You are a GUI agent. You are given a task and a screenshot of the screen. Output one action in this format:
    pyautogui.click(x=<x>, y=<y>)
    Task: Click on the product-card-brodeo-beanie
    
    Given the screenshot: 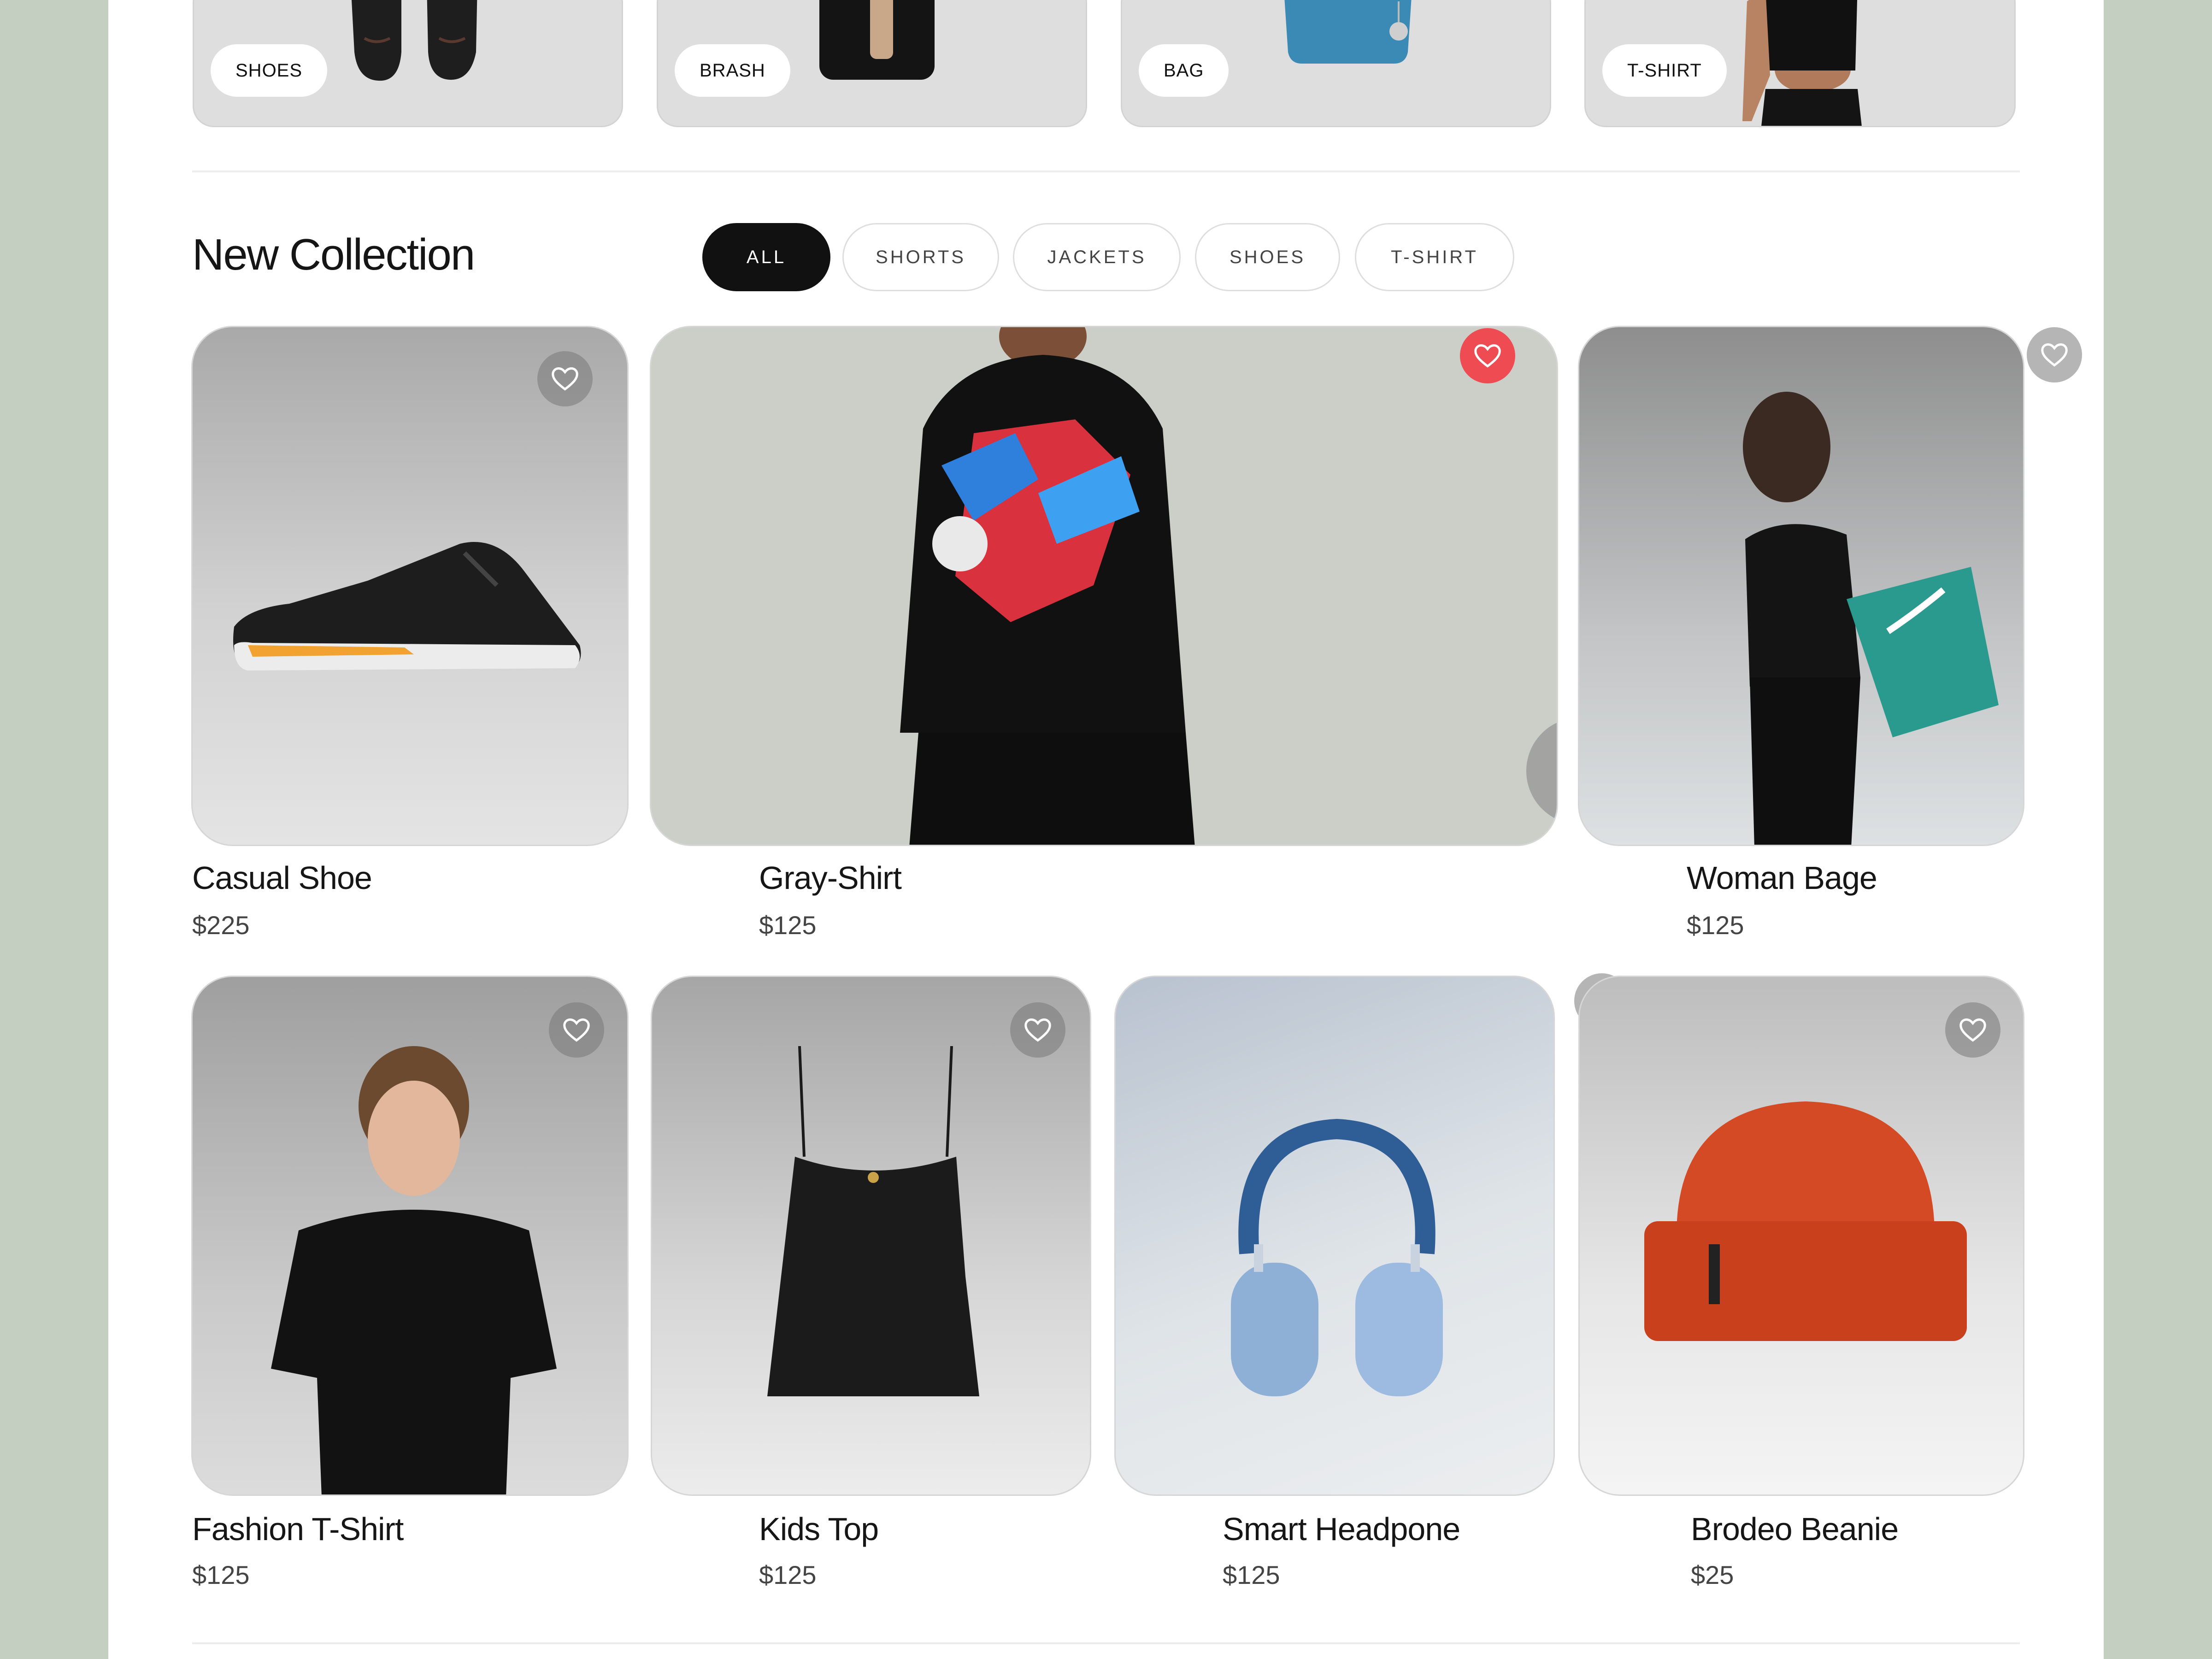 What is the action you would take?
    pyautogui.click(x=1801, y=1236)
    